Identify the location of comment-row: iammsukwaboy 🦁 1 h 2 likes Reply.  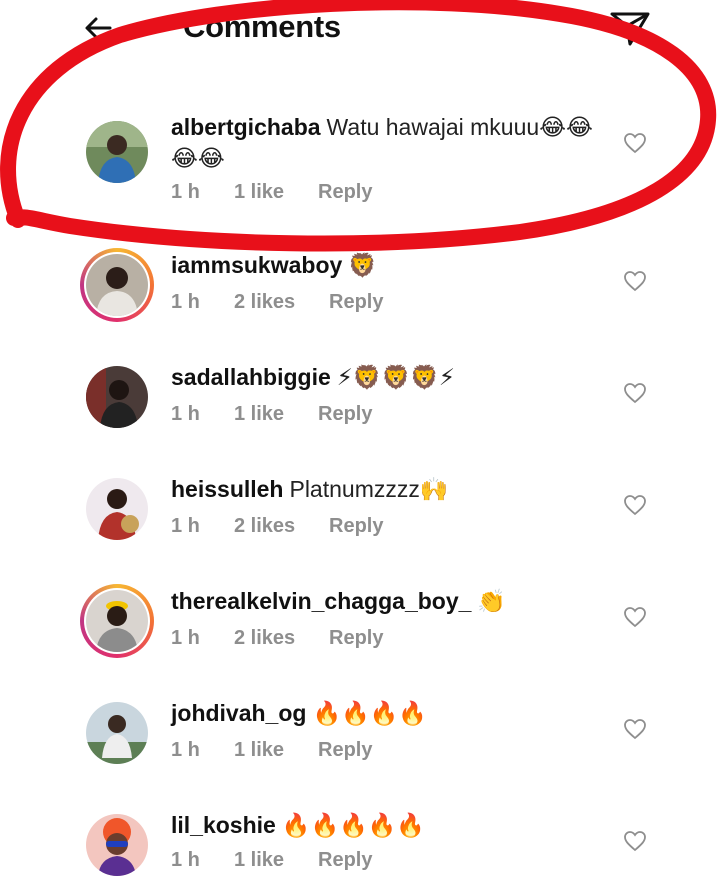
(360, 298).